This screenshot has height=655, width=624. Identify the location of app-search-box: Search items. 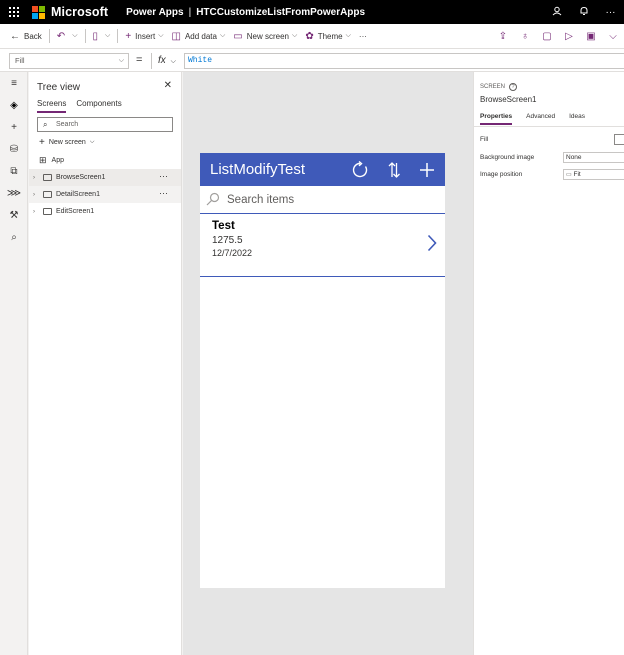
(322, 200).